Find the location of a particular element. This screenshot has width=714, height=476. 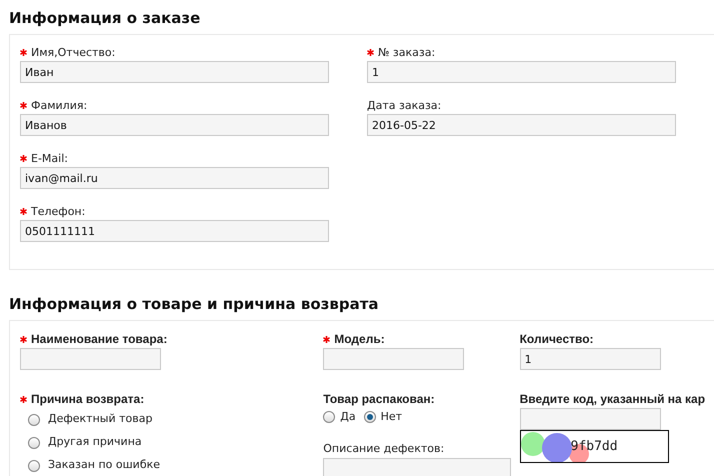

input-field: 2016-05-22 is located at coordinates (521, 125).